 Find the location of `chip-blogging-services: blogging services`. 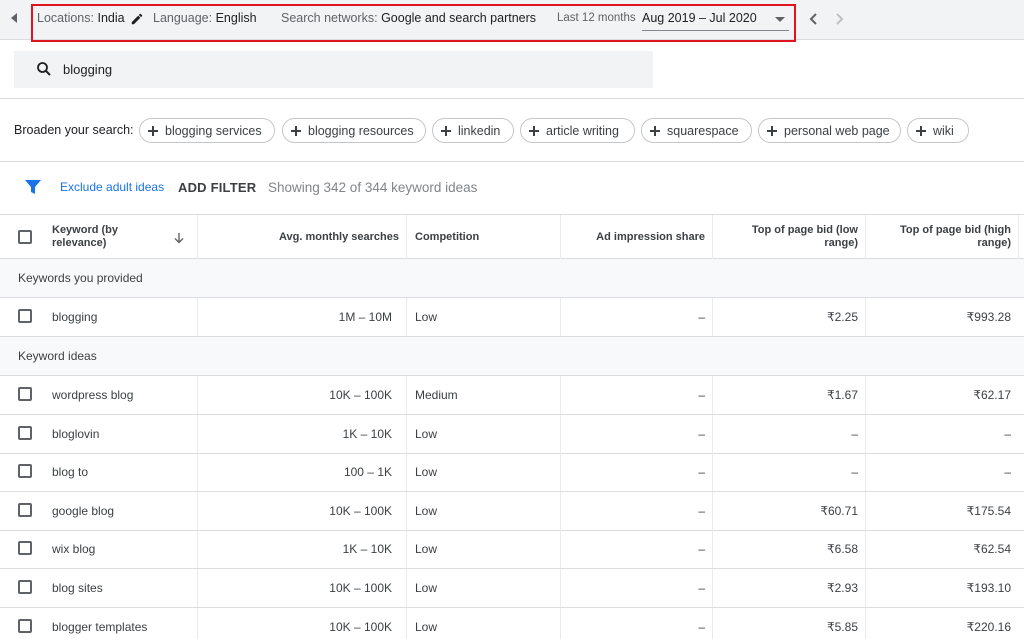

chip-blogging-services: blogging services is located at coordinates (207, 130).